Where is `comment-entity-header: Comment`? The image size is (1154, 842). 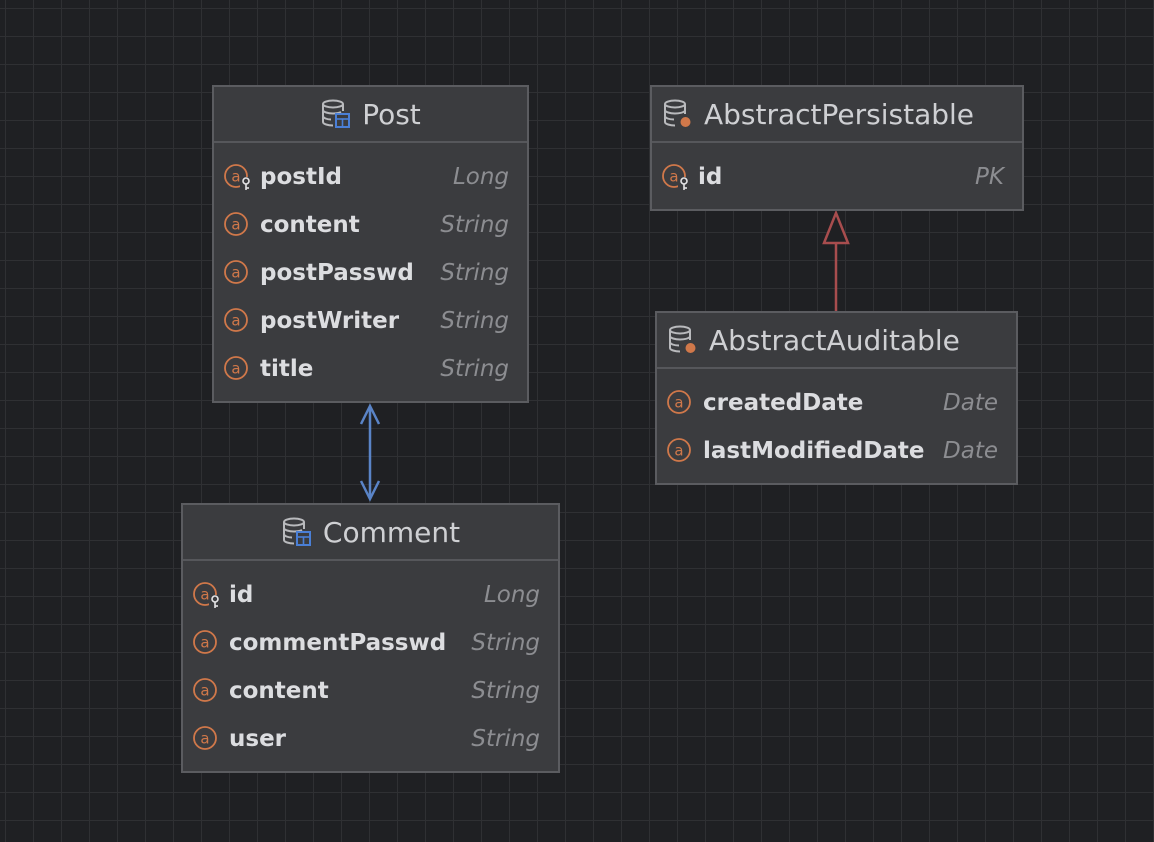 comment-entity-header: Comment is located at coordinates (370, 533).